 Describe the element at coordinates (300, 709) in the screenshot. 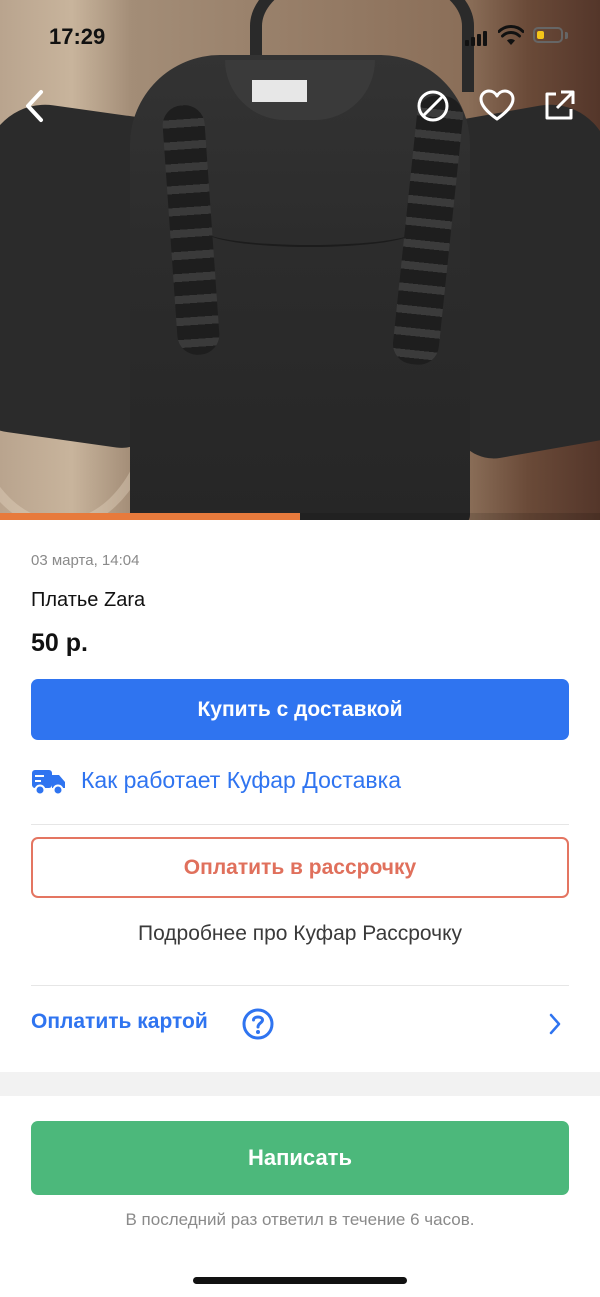

I see `buy-with-delivery-button: Купить с доставкой` at that location.